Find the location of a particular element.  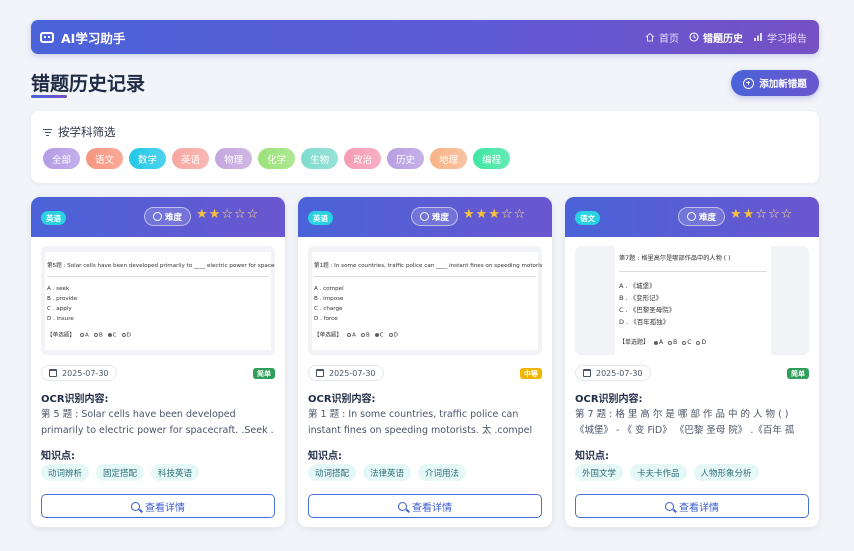

knowledge-tag: 固定搭配 is located at coordinates (120, 472).